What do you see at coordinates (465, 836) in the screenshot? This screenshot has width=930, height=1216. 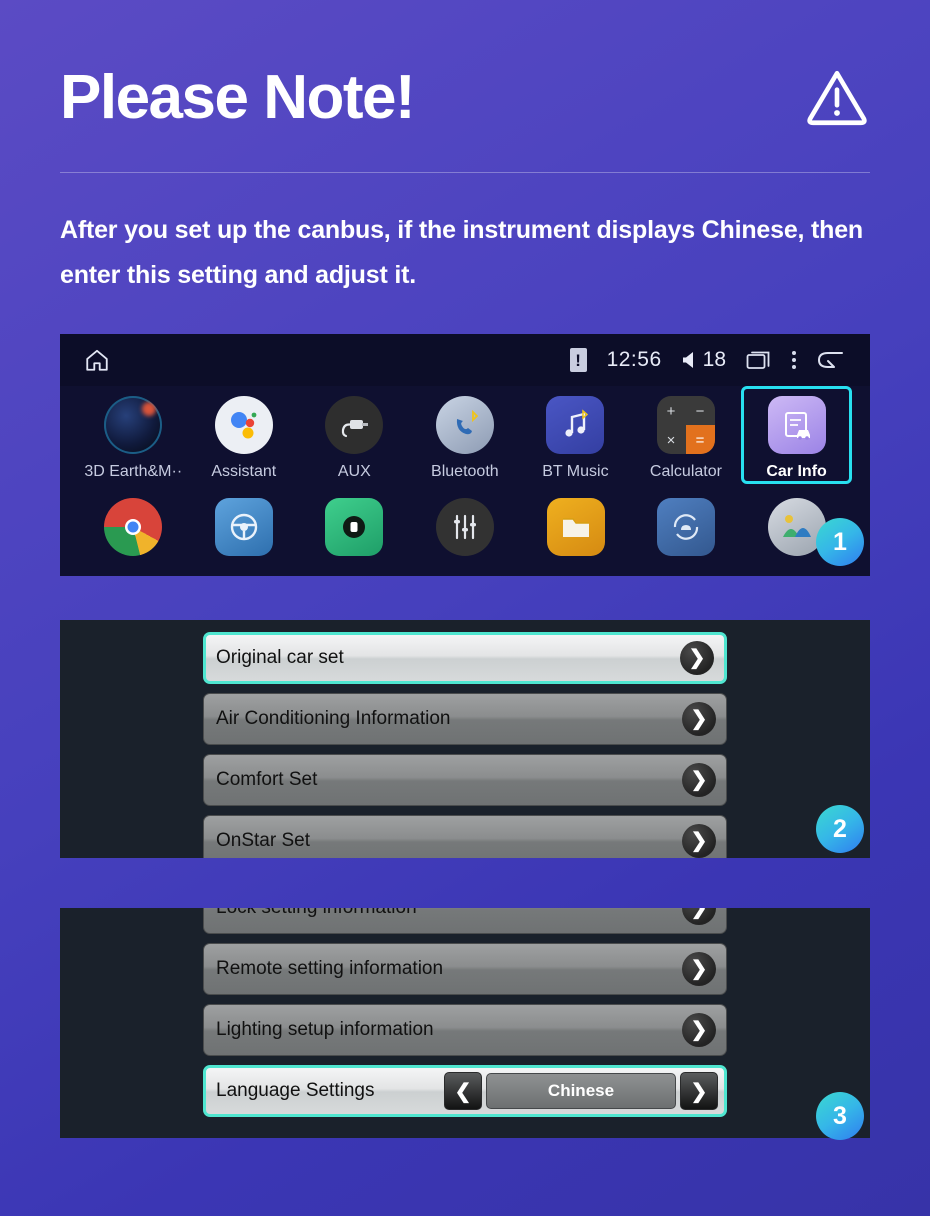 I see `settings-row-onstar-set: OnStar Set ❯` at bounding box center [465, 836].